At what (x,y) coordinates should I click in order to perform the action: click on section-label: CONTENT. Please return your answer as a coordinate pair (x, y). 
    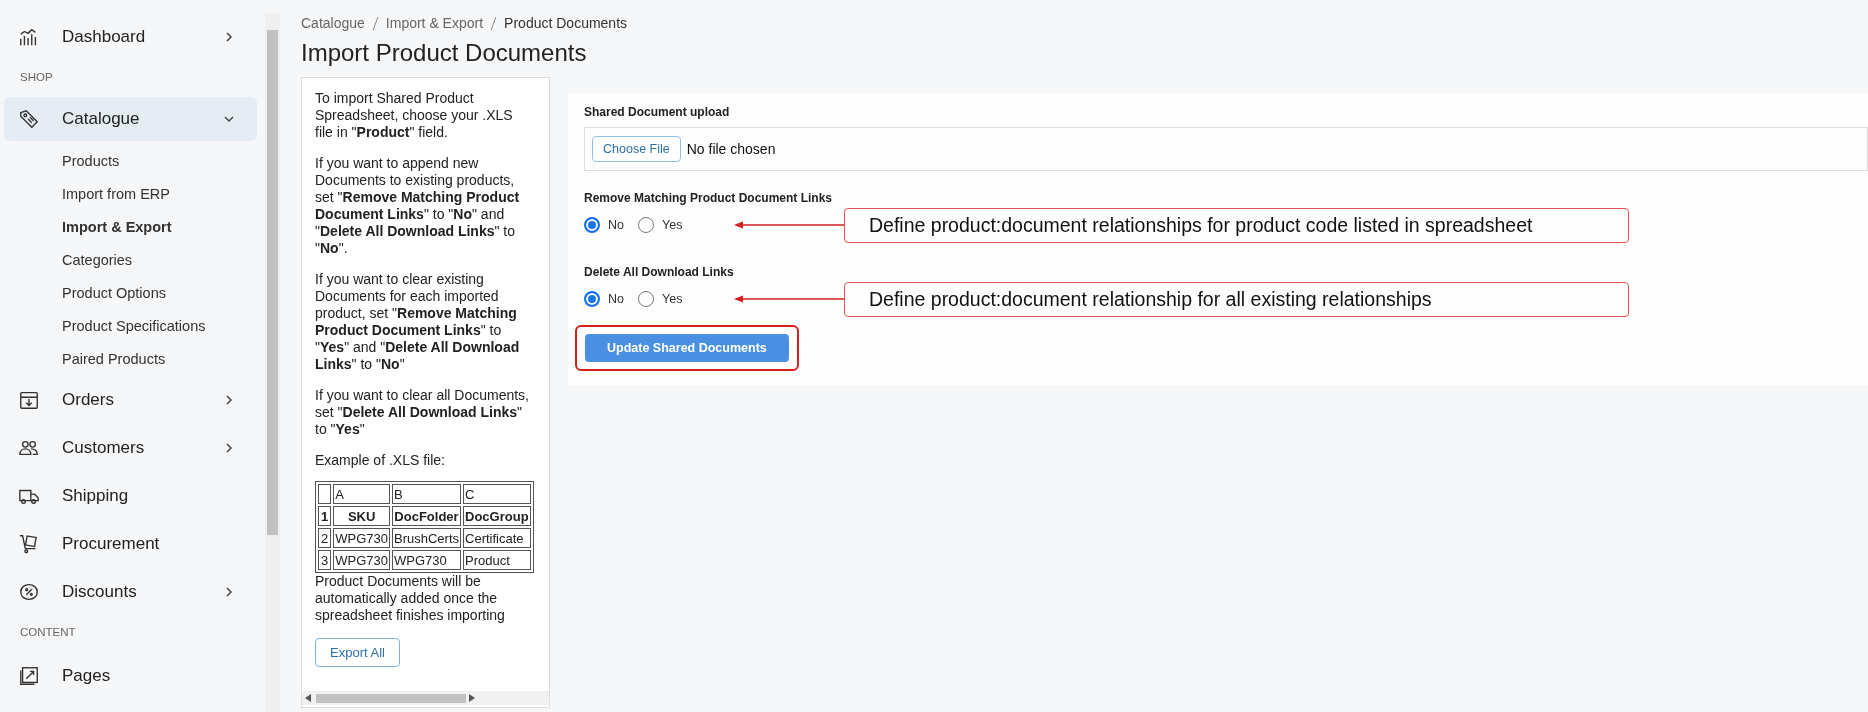
    Looking at the image, I should click on (48, 632).